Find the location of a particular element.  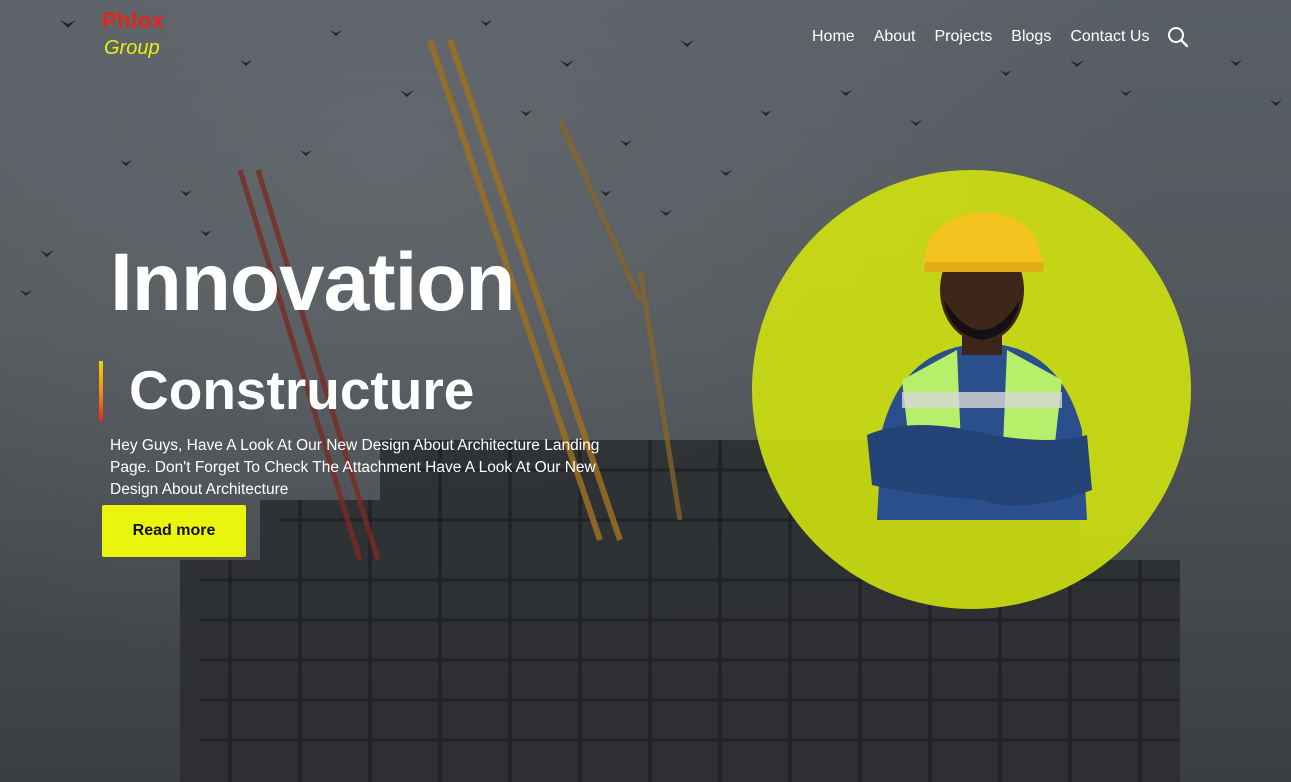

hero-subheadline: Constructure is located at coordinates (302, 390).